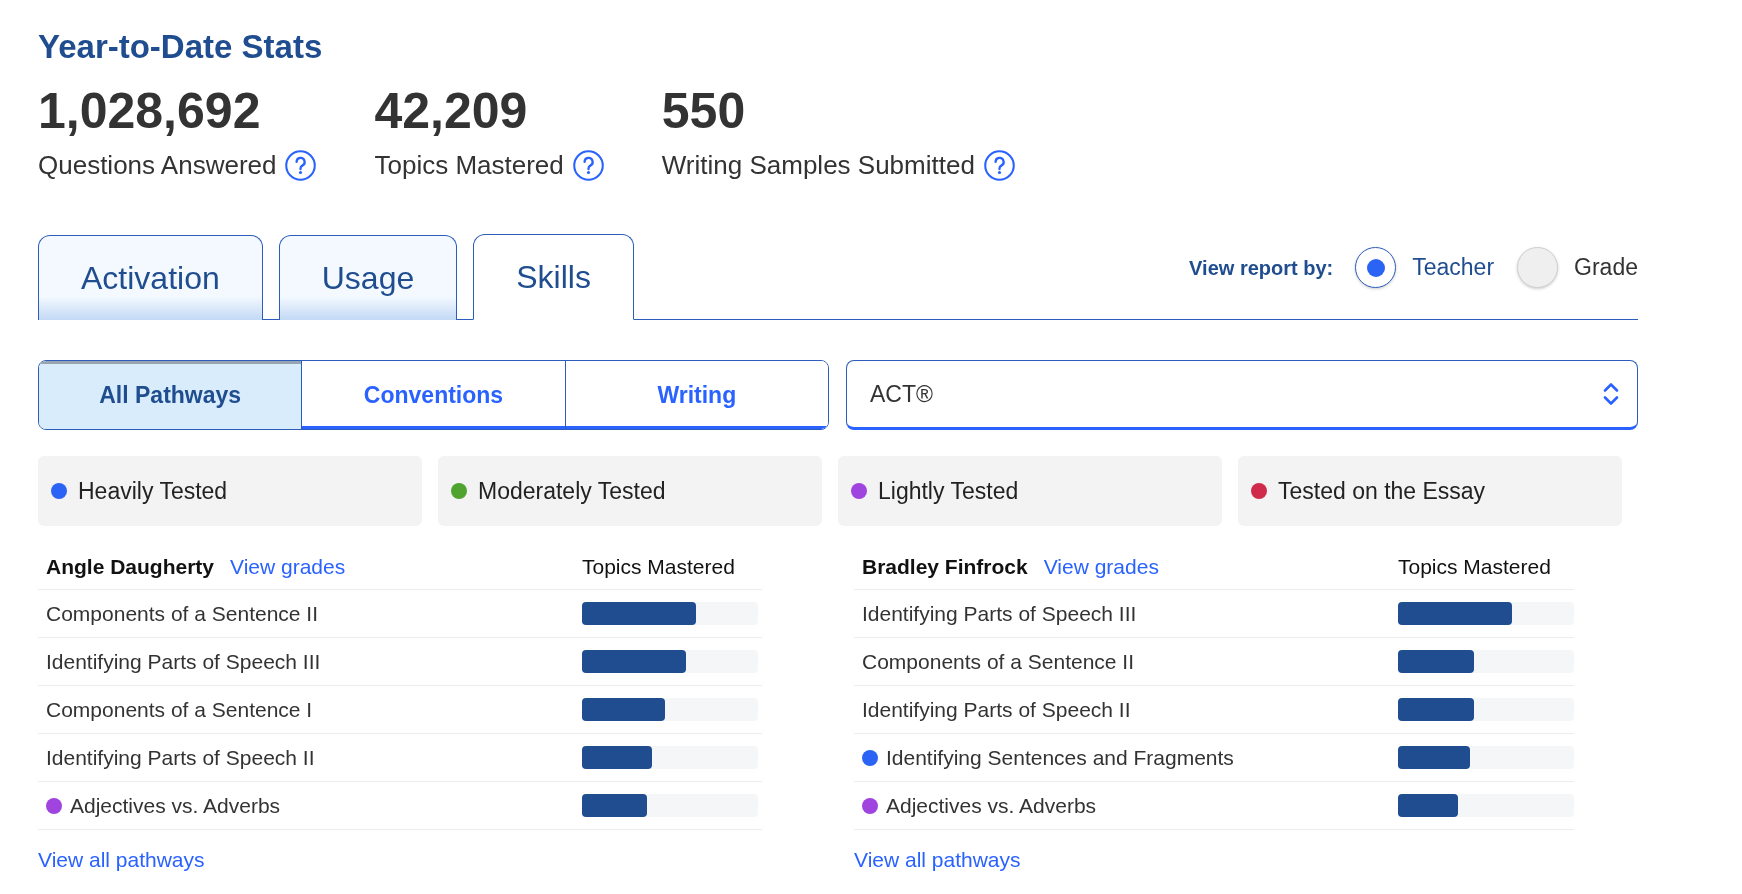  I want to click on report-by-label: View report by:, so click(1261, 268).